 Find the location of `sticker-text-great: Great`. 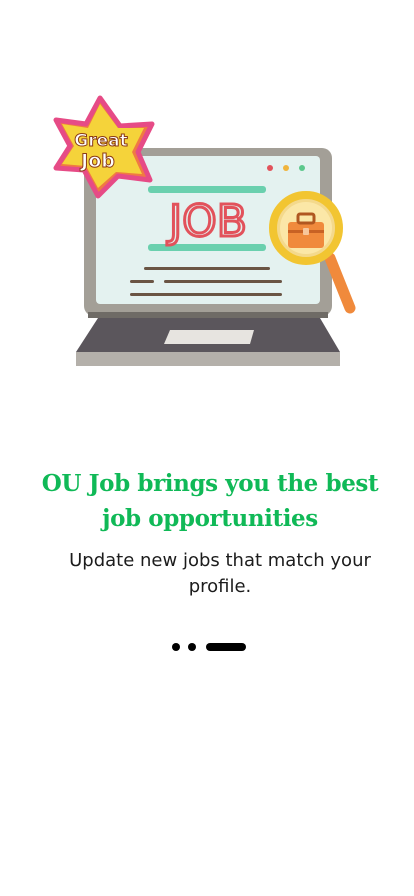

sticker-text-great: Great is located at coordinates (100, 141).